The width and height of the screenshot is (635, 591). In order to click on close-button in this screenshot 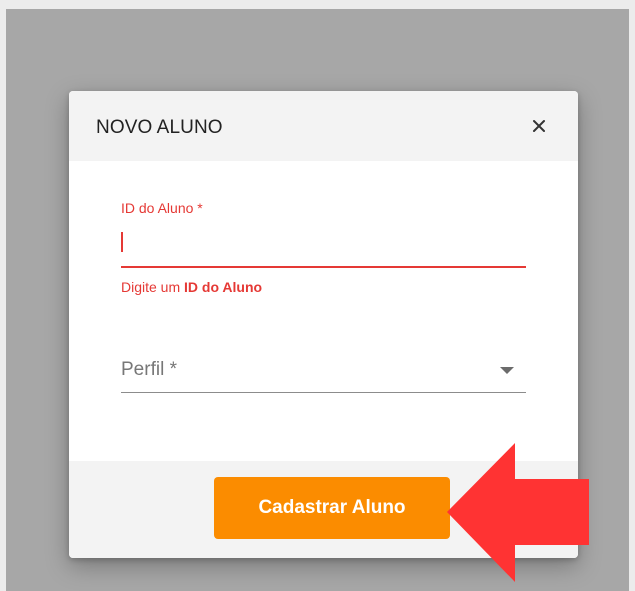, I will do `click(539, 126)`.